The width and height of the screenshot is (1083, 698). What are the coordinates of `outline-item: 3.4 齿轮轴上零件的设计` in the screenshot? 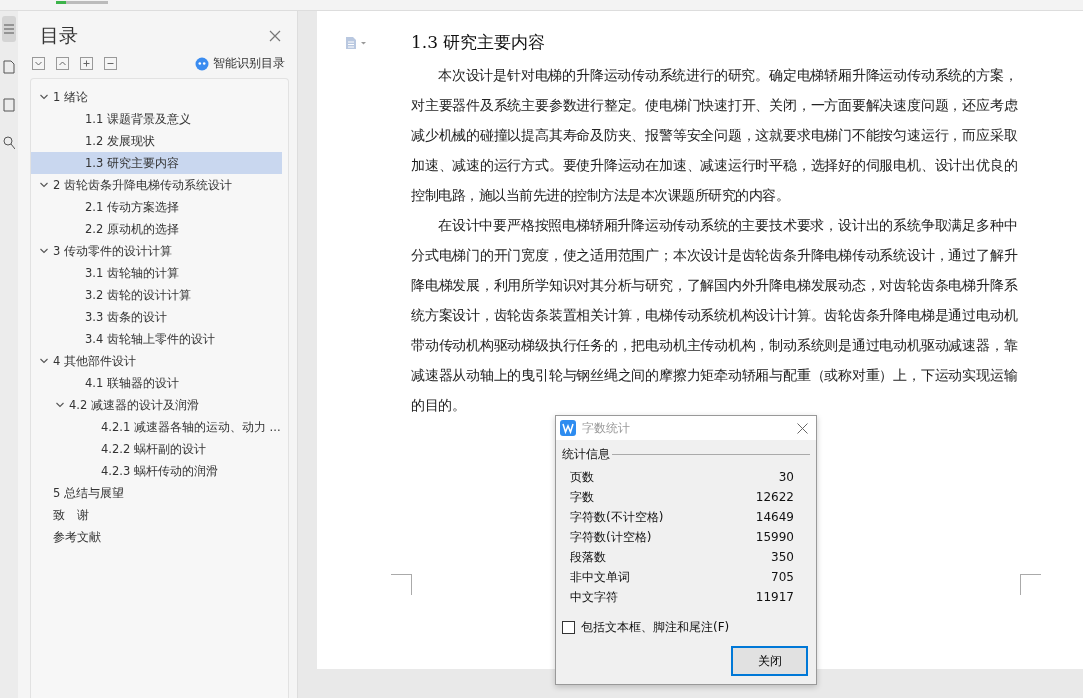 It's located at (156, 339).